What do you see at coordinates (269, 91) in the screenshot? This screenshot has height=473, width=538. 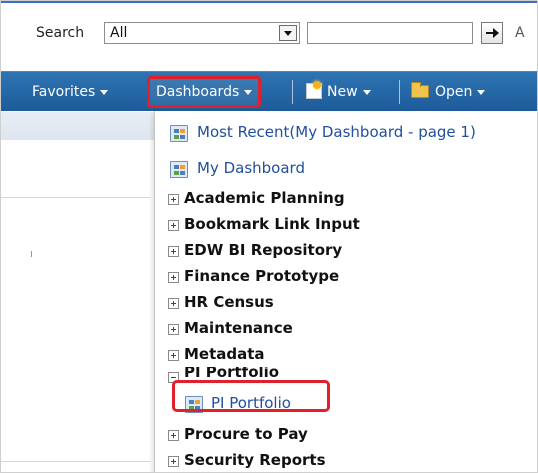 I see `global-header-nav: Favorites Dashboards New Open` at bounding box center [269, 91].